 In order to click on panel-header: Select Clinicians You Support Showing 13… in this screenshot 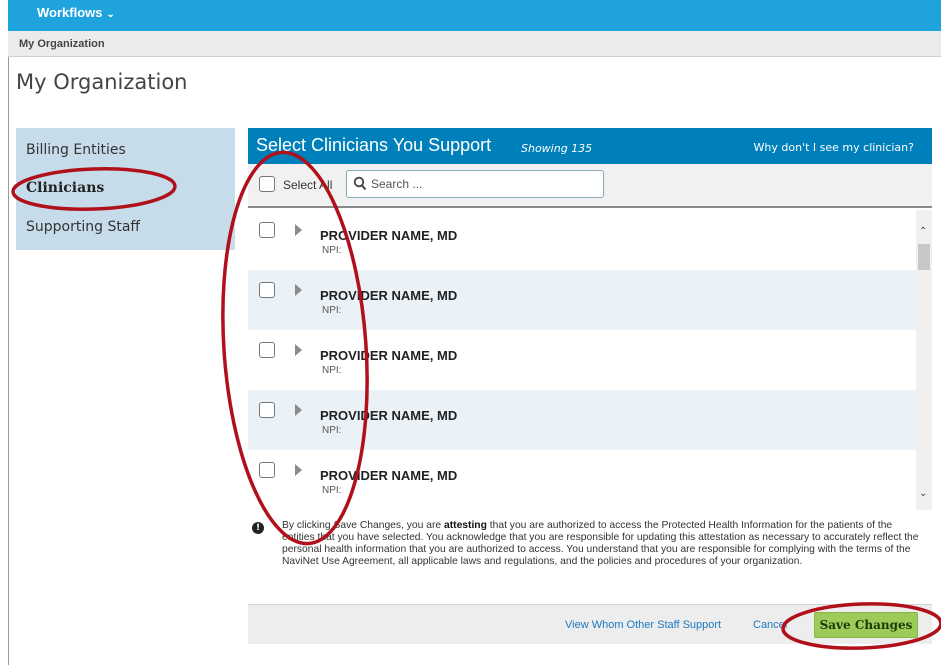, I will do `click(590, 146)`.